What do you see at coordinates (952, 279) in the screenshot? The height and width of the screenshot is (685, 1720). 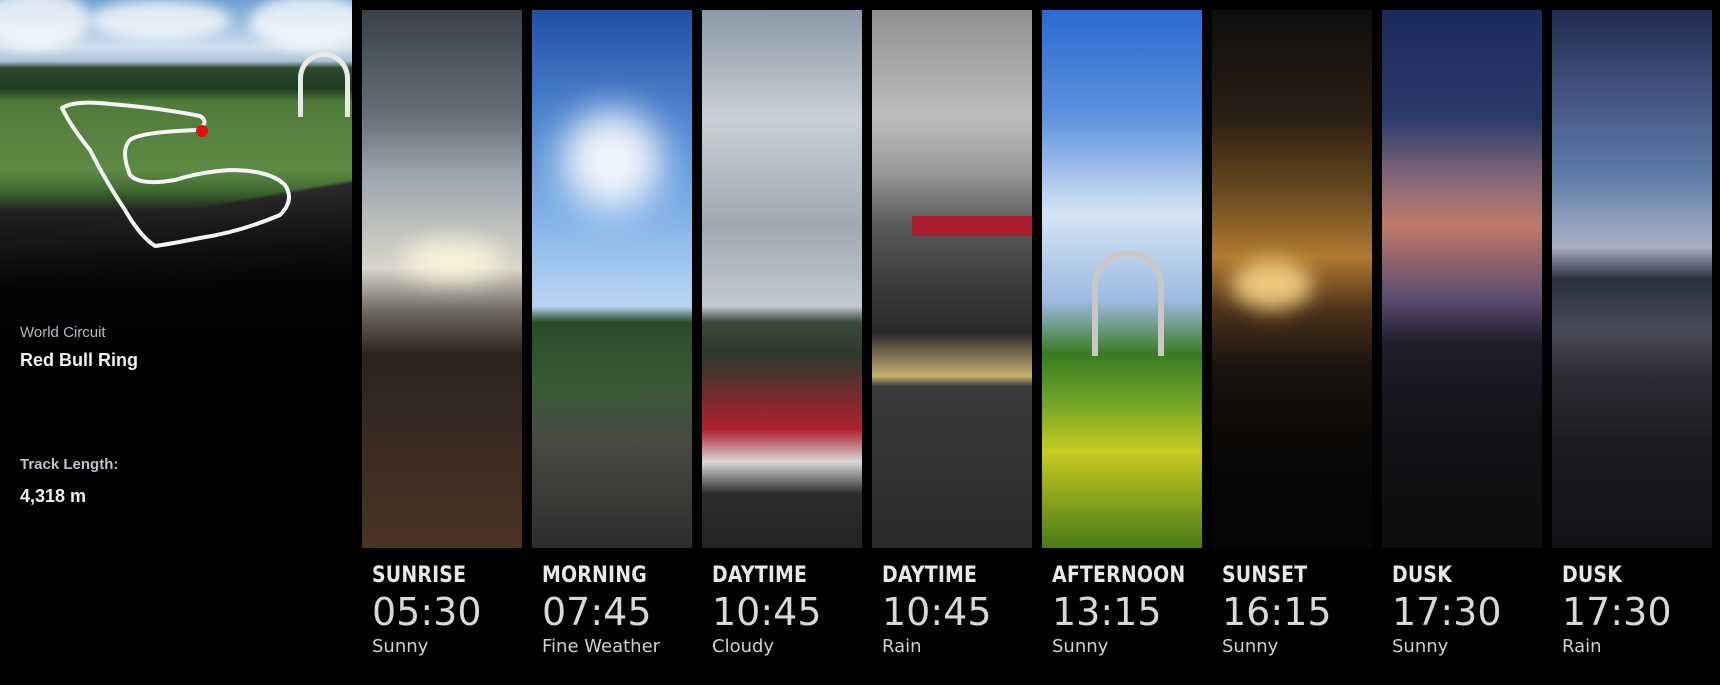 I see `time-option-daytime-rain` at bounding box center [952, 279].